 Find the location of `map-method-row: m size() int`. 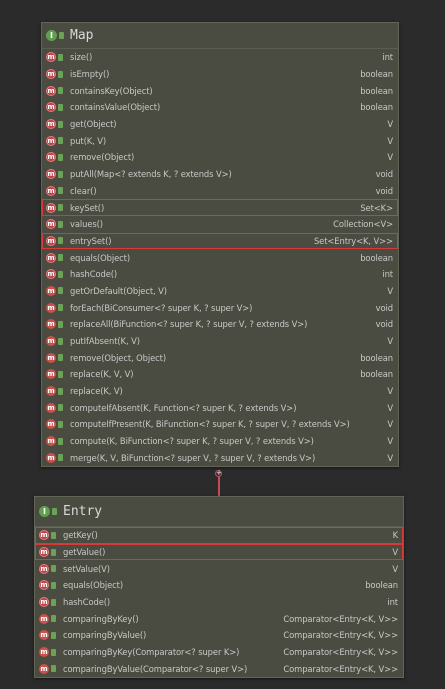

map-method-row: m size() int is located at coordinates (220, 57).